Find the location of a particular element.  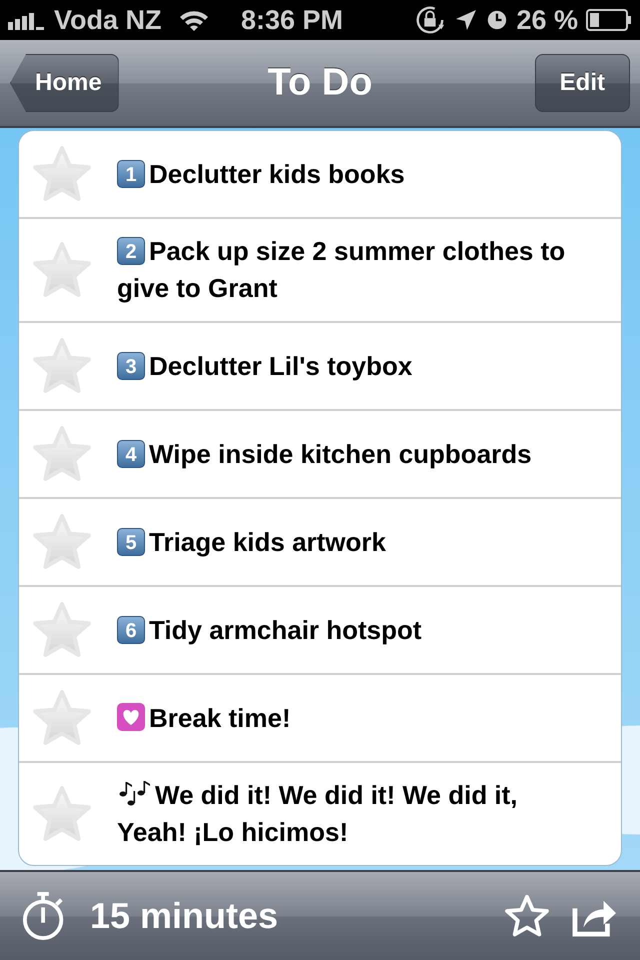

number-badge: 3 is located at coordinates (131, 366).